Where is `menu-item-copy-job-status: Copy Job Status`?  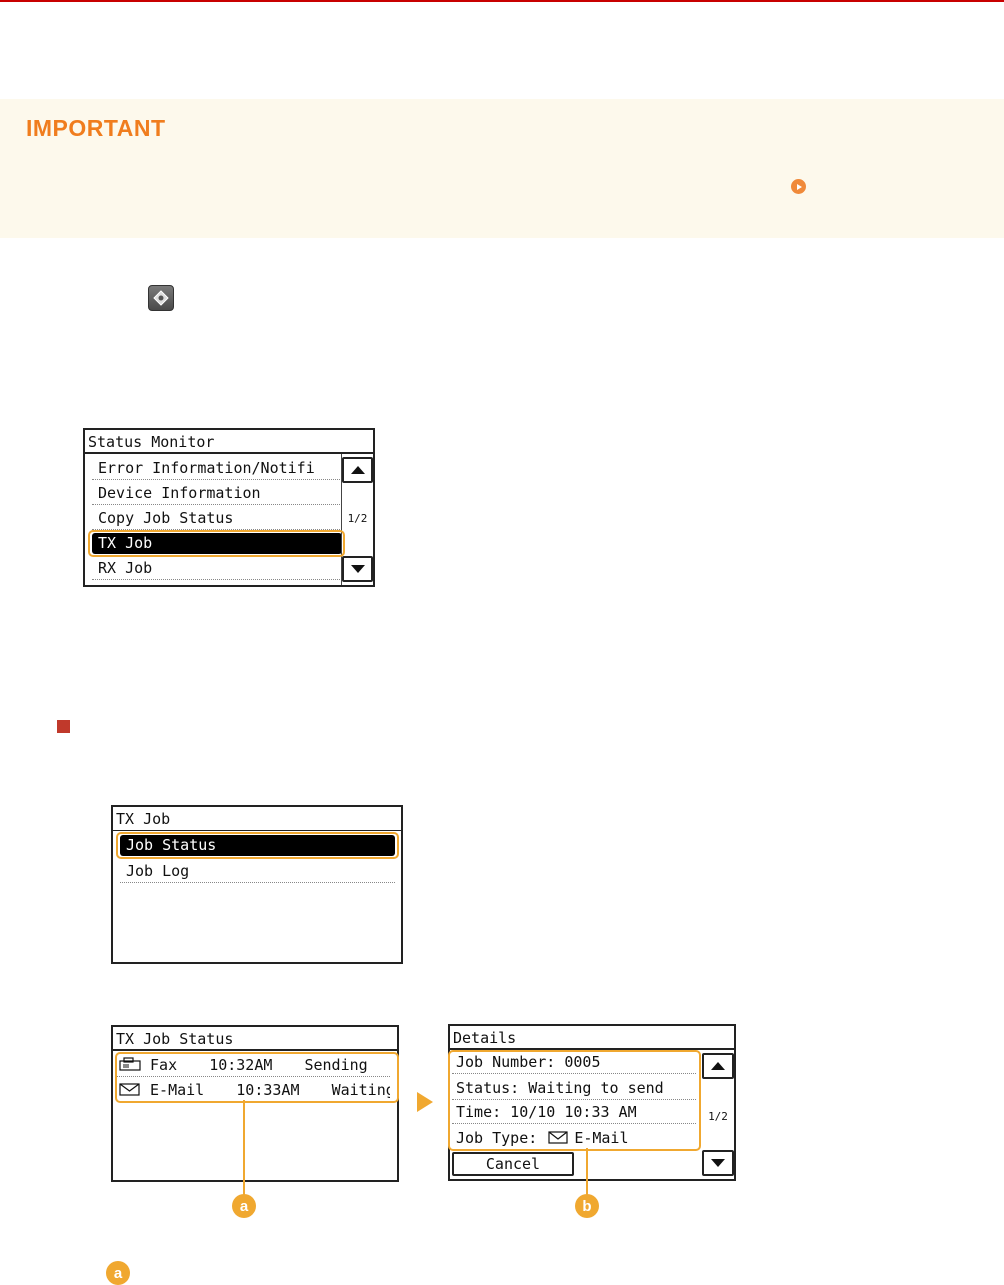 menu-item-copy-job-status: Copy Job Status is located at coordinates (217, 518).